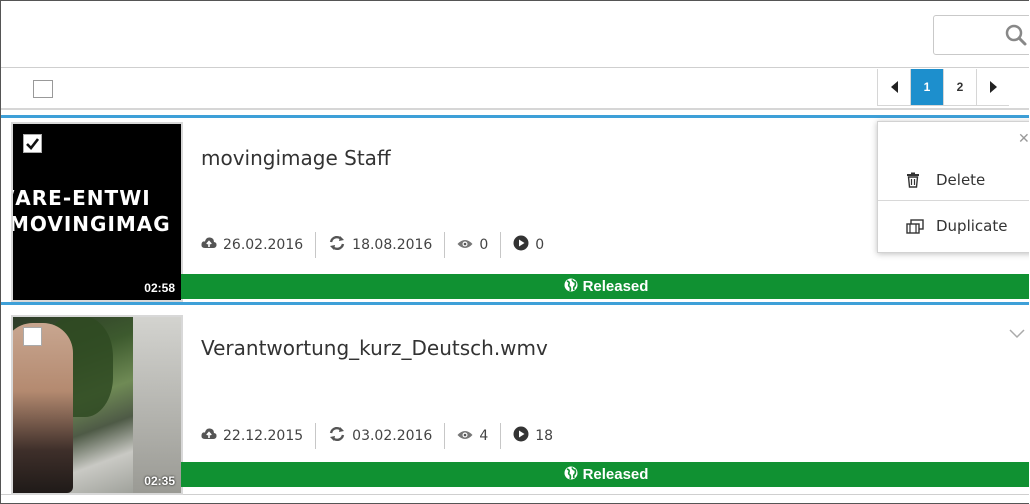  I want to click on chevron-down-icon, so click(1017, 335).